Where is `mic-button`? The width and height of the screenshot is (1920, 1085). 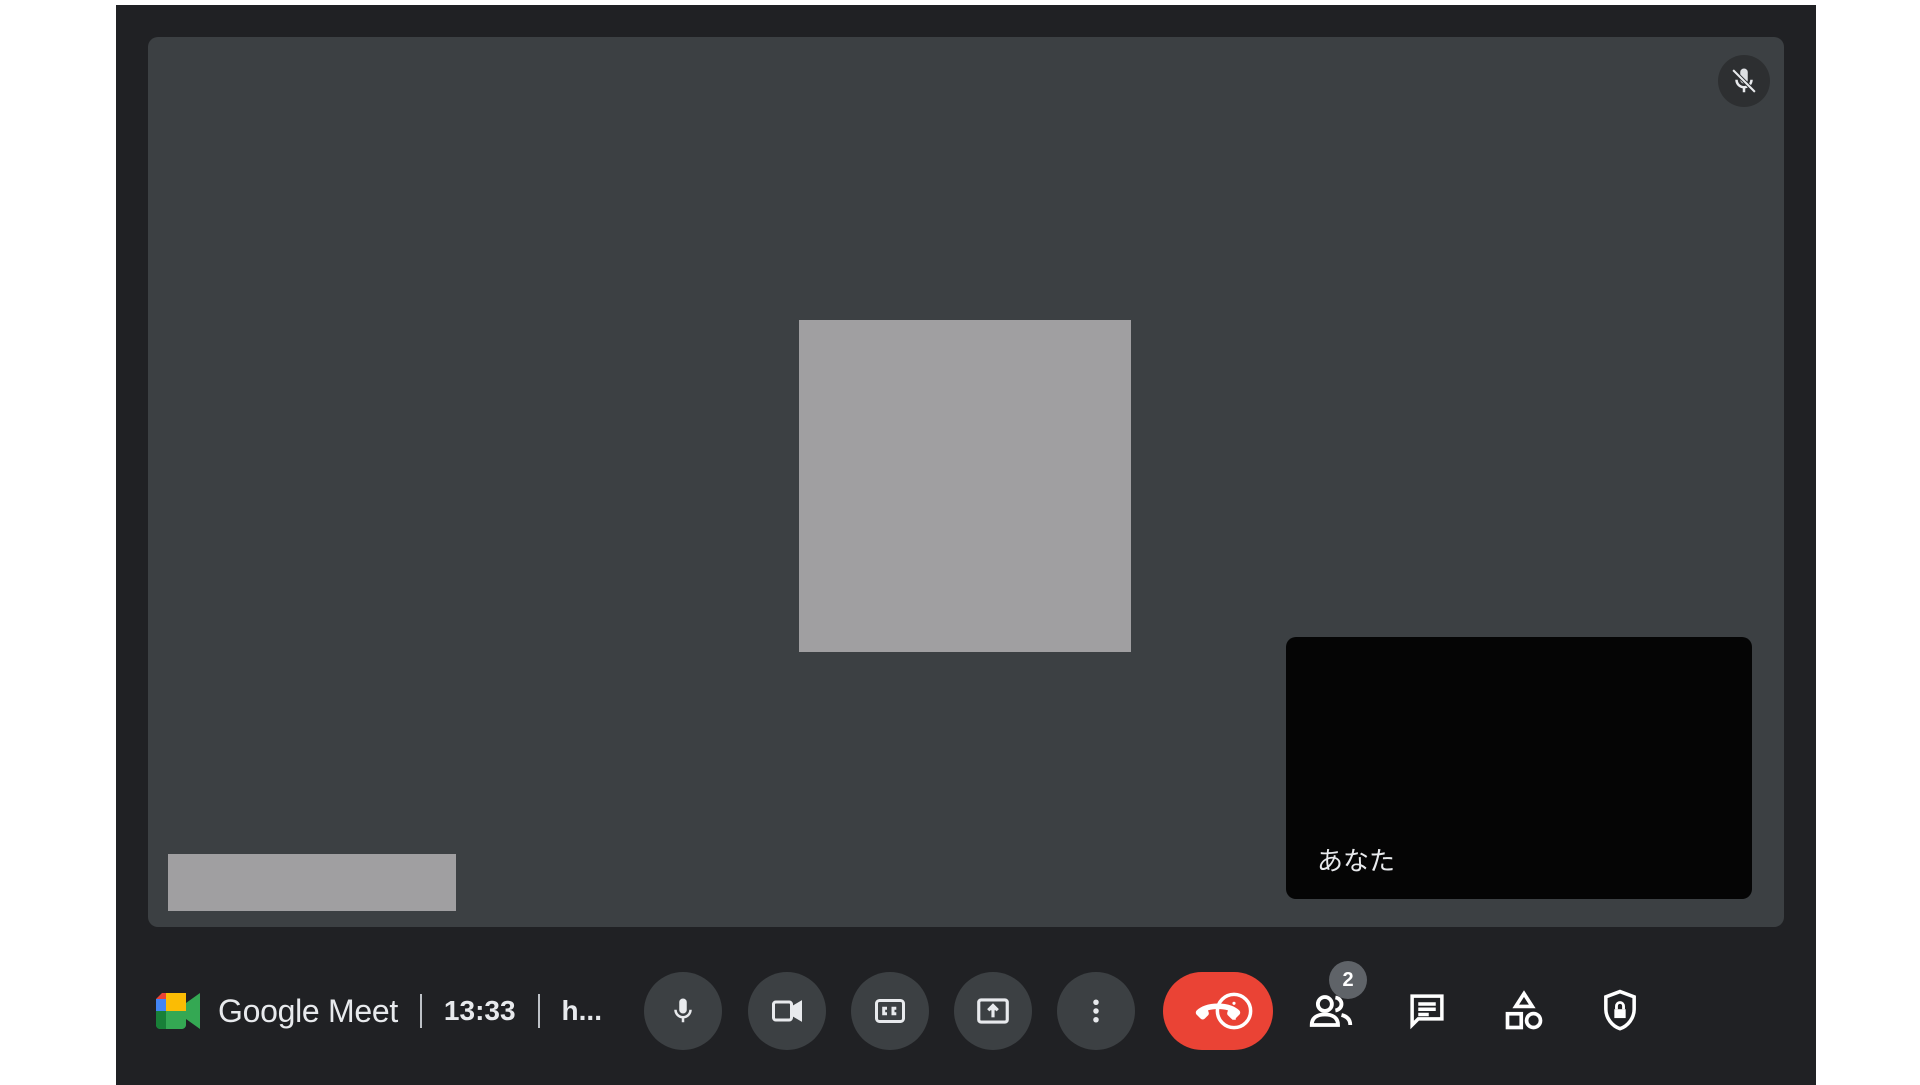 mic-button is located at coordinates (683, 1011).